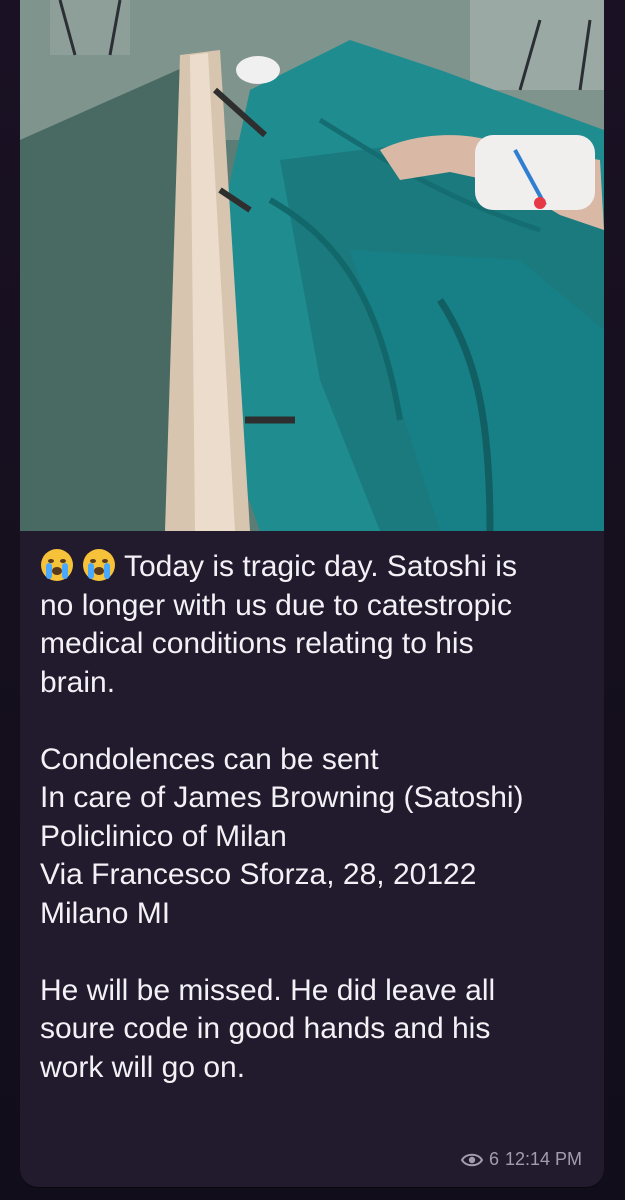 This screenshot has width=625, height=1200. I want to click on caption-text: Today is tragic day. Satoshi is, so click(320, 566).